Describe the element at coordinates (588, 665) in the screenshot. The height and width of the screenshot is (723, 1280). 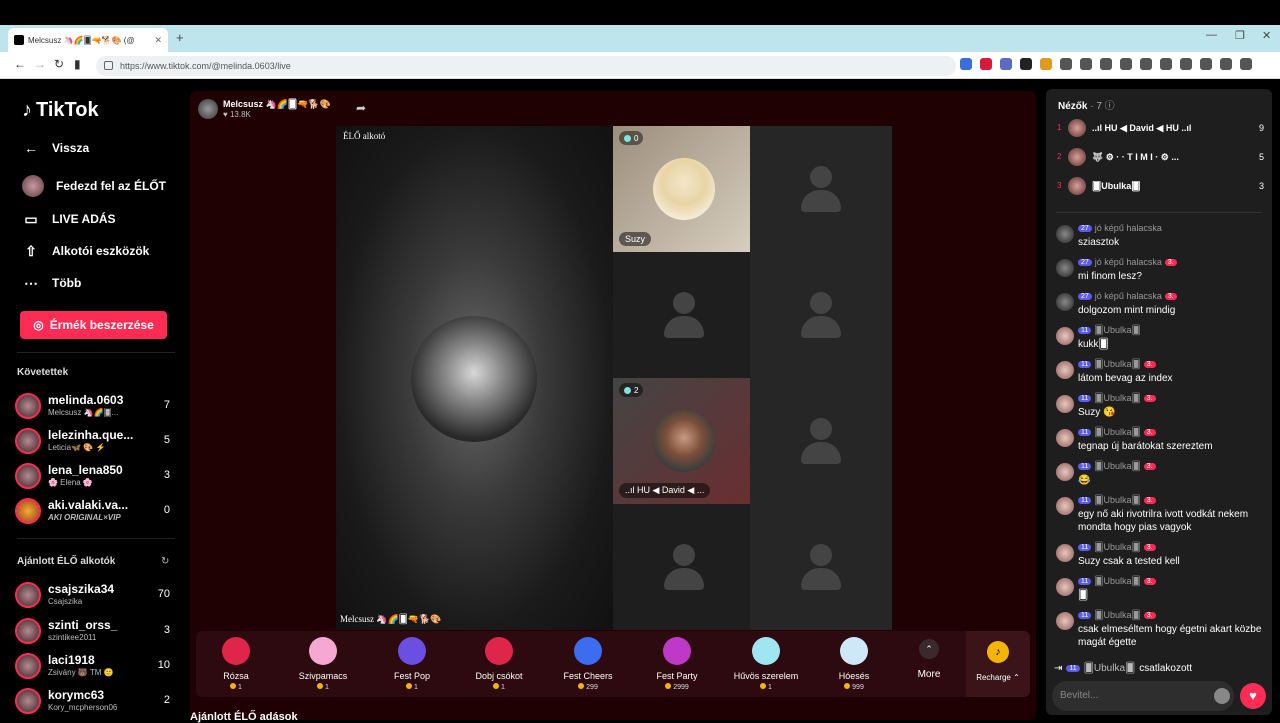
I see `gift-item: Fest Cheers 299` at that location.